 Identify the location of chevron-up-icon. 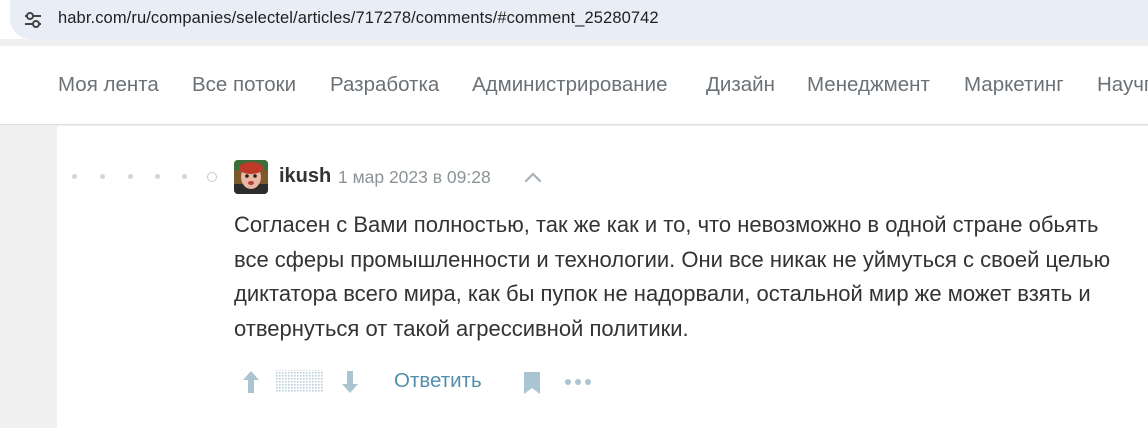
(533, 177).